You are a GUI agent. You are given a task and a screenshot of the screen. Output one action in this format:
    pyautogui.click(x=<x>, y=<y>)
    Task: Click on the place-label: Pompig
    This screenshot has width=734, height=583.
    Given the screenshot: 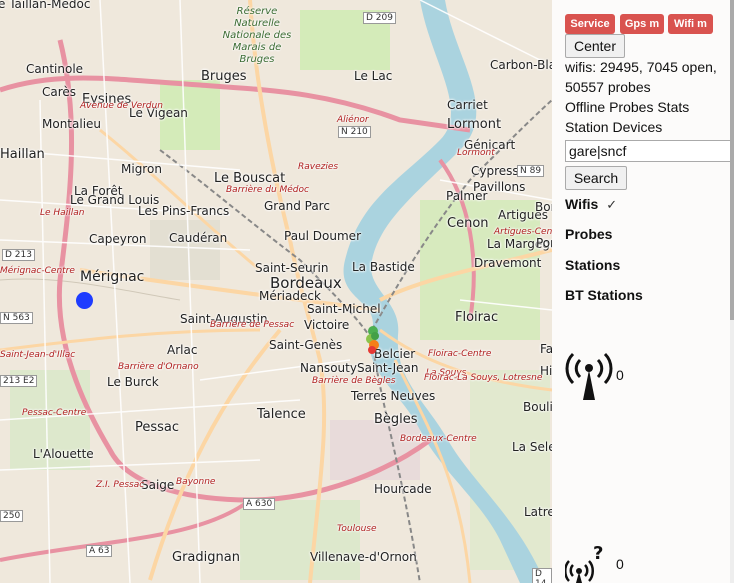 What is the action you would take?
    pyautogui.click(x=544, y=243)
    